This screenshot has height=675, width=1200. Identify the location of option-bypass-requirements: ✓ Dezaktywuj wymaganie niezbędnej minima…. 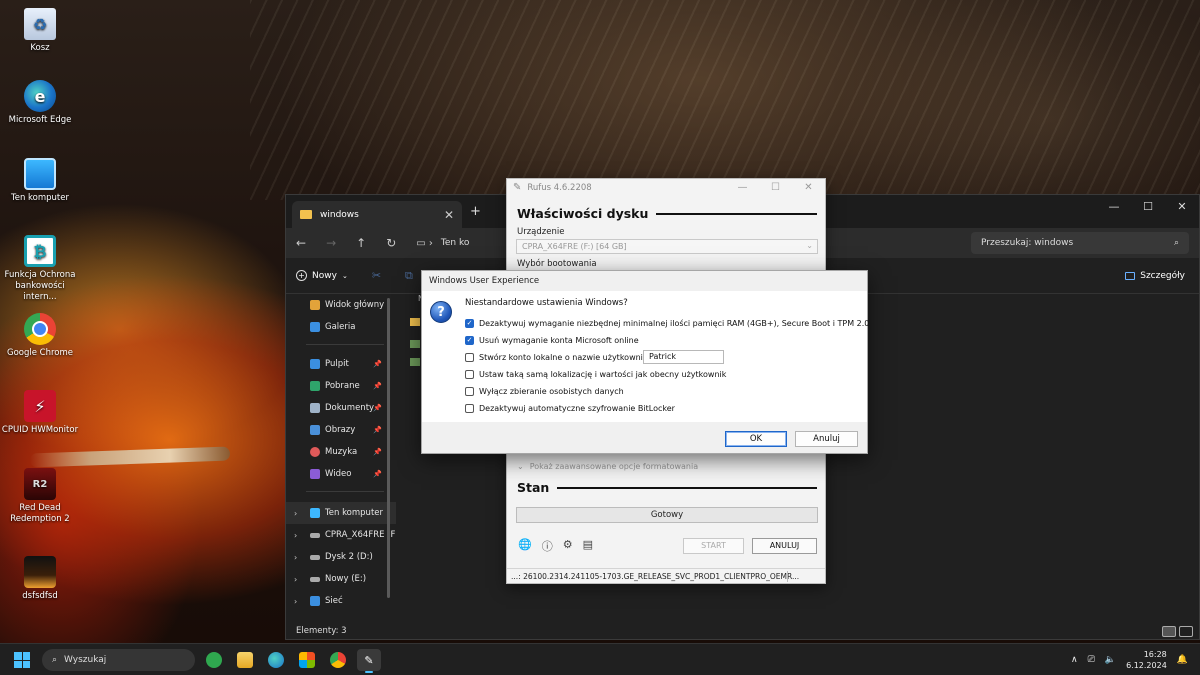
(667, 323).